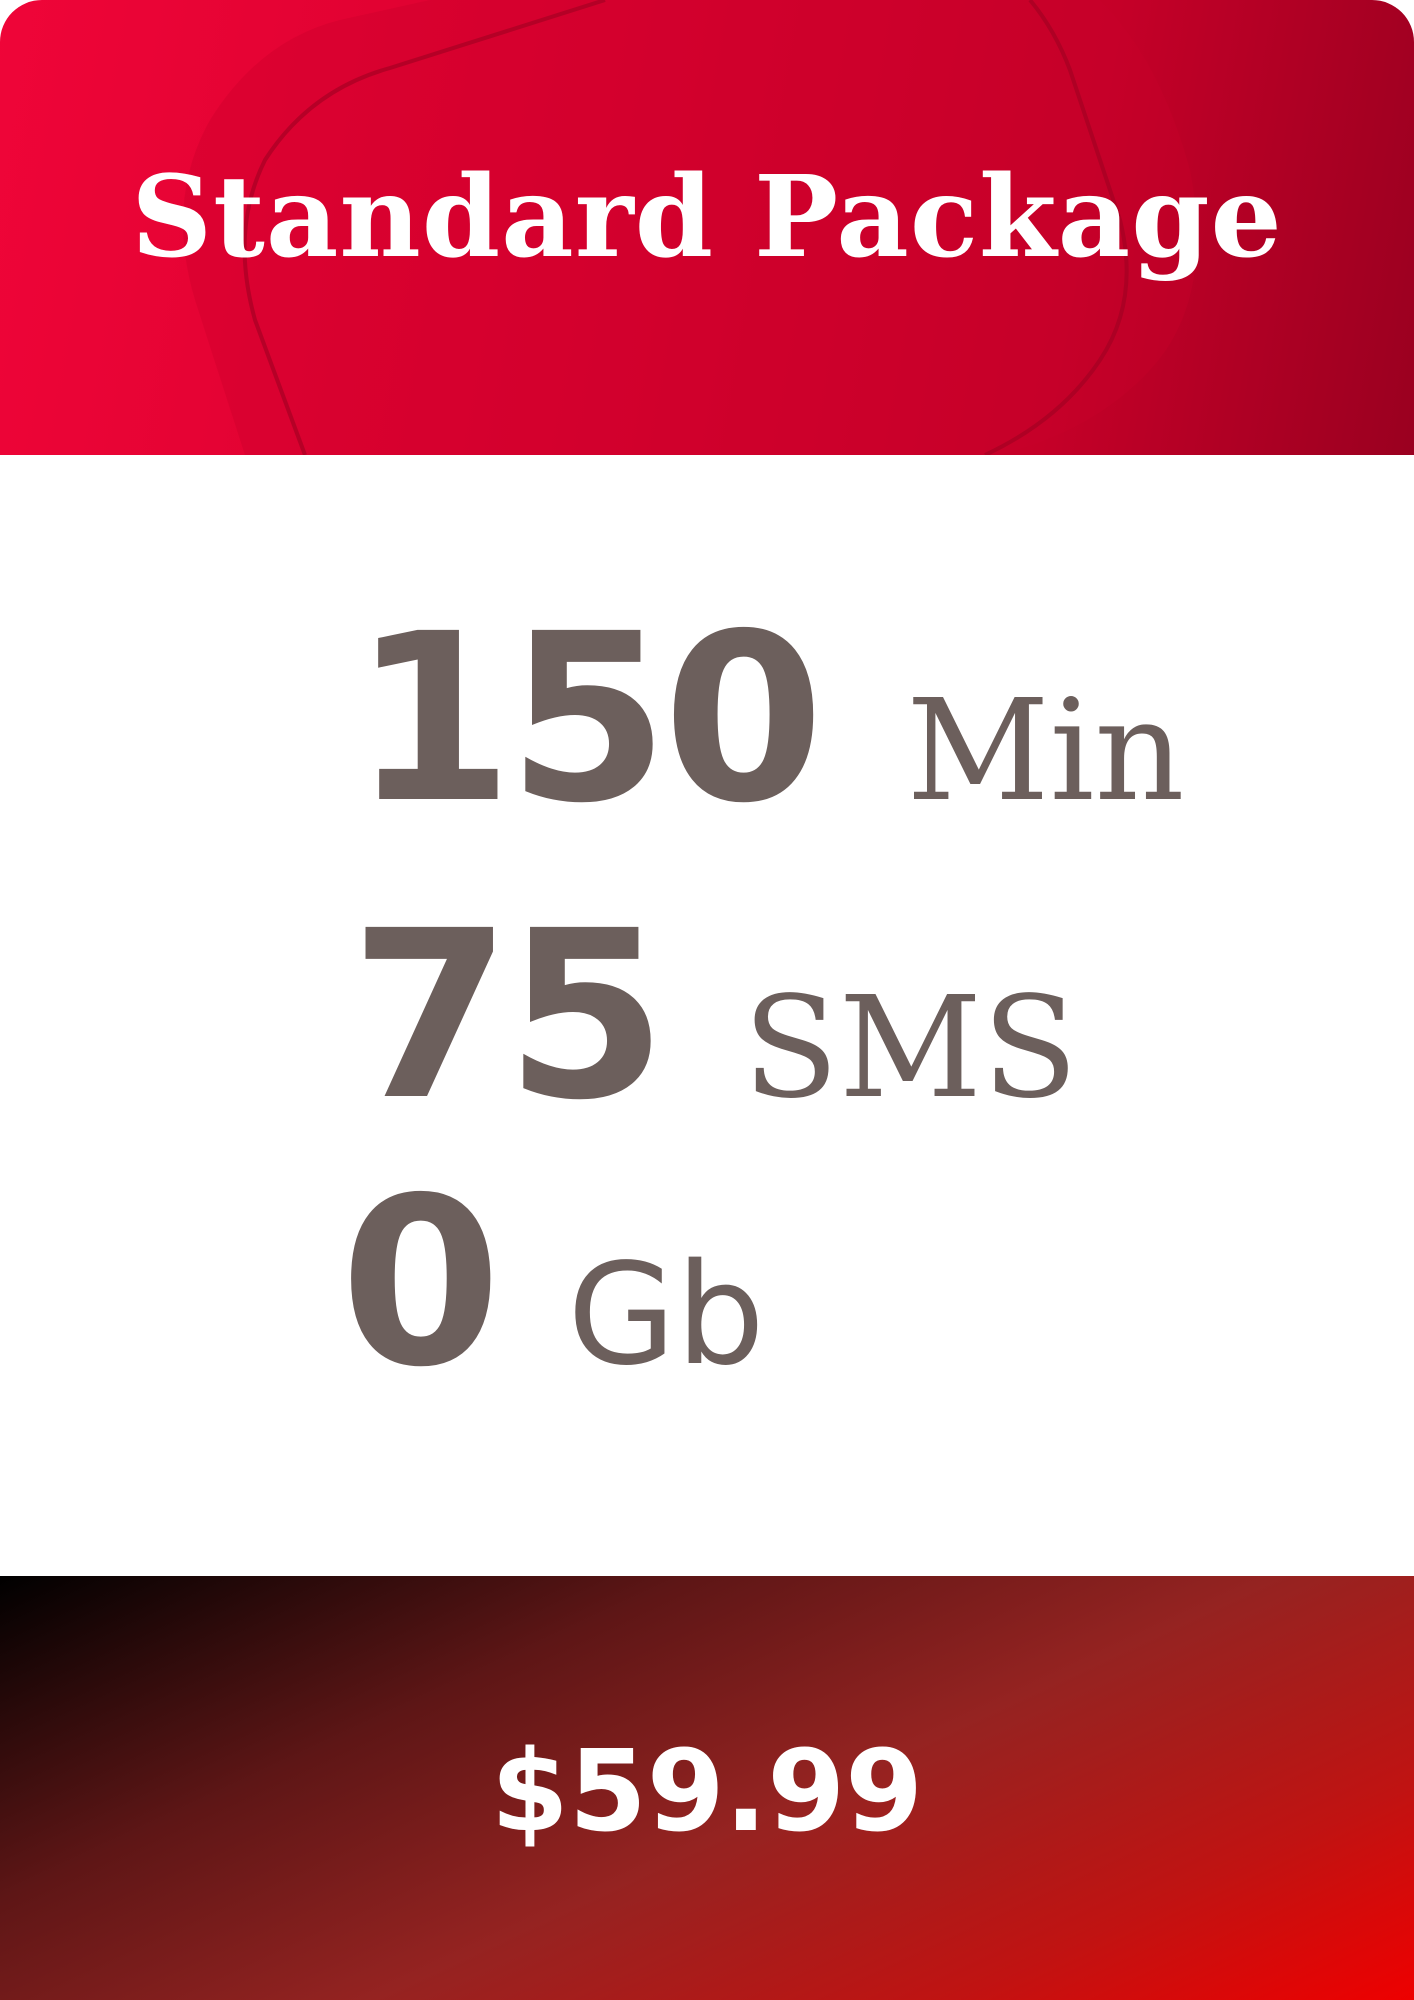  Describe the element at coordinates (588, 719) in the screenshot. I see `minutes-value: 150` at that location.